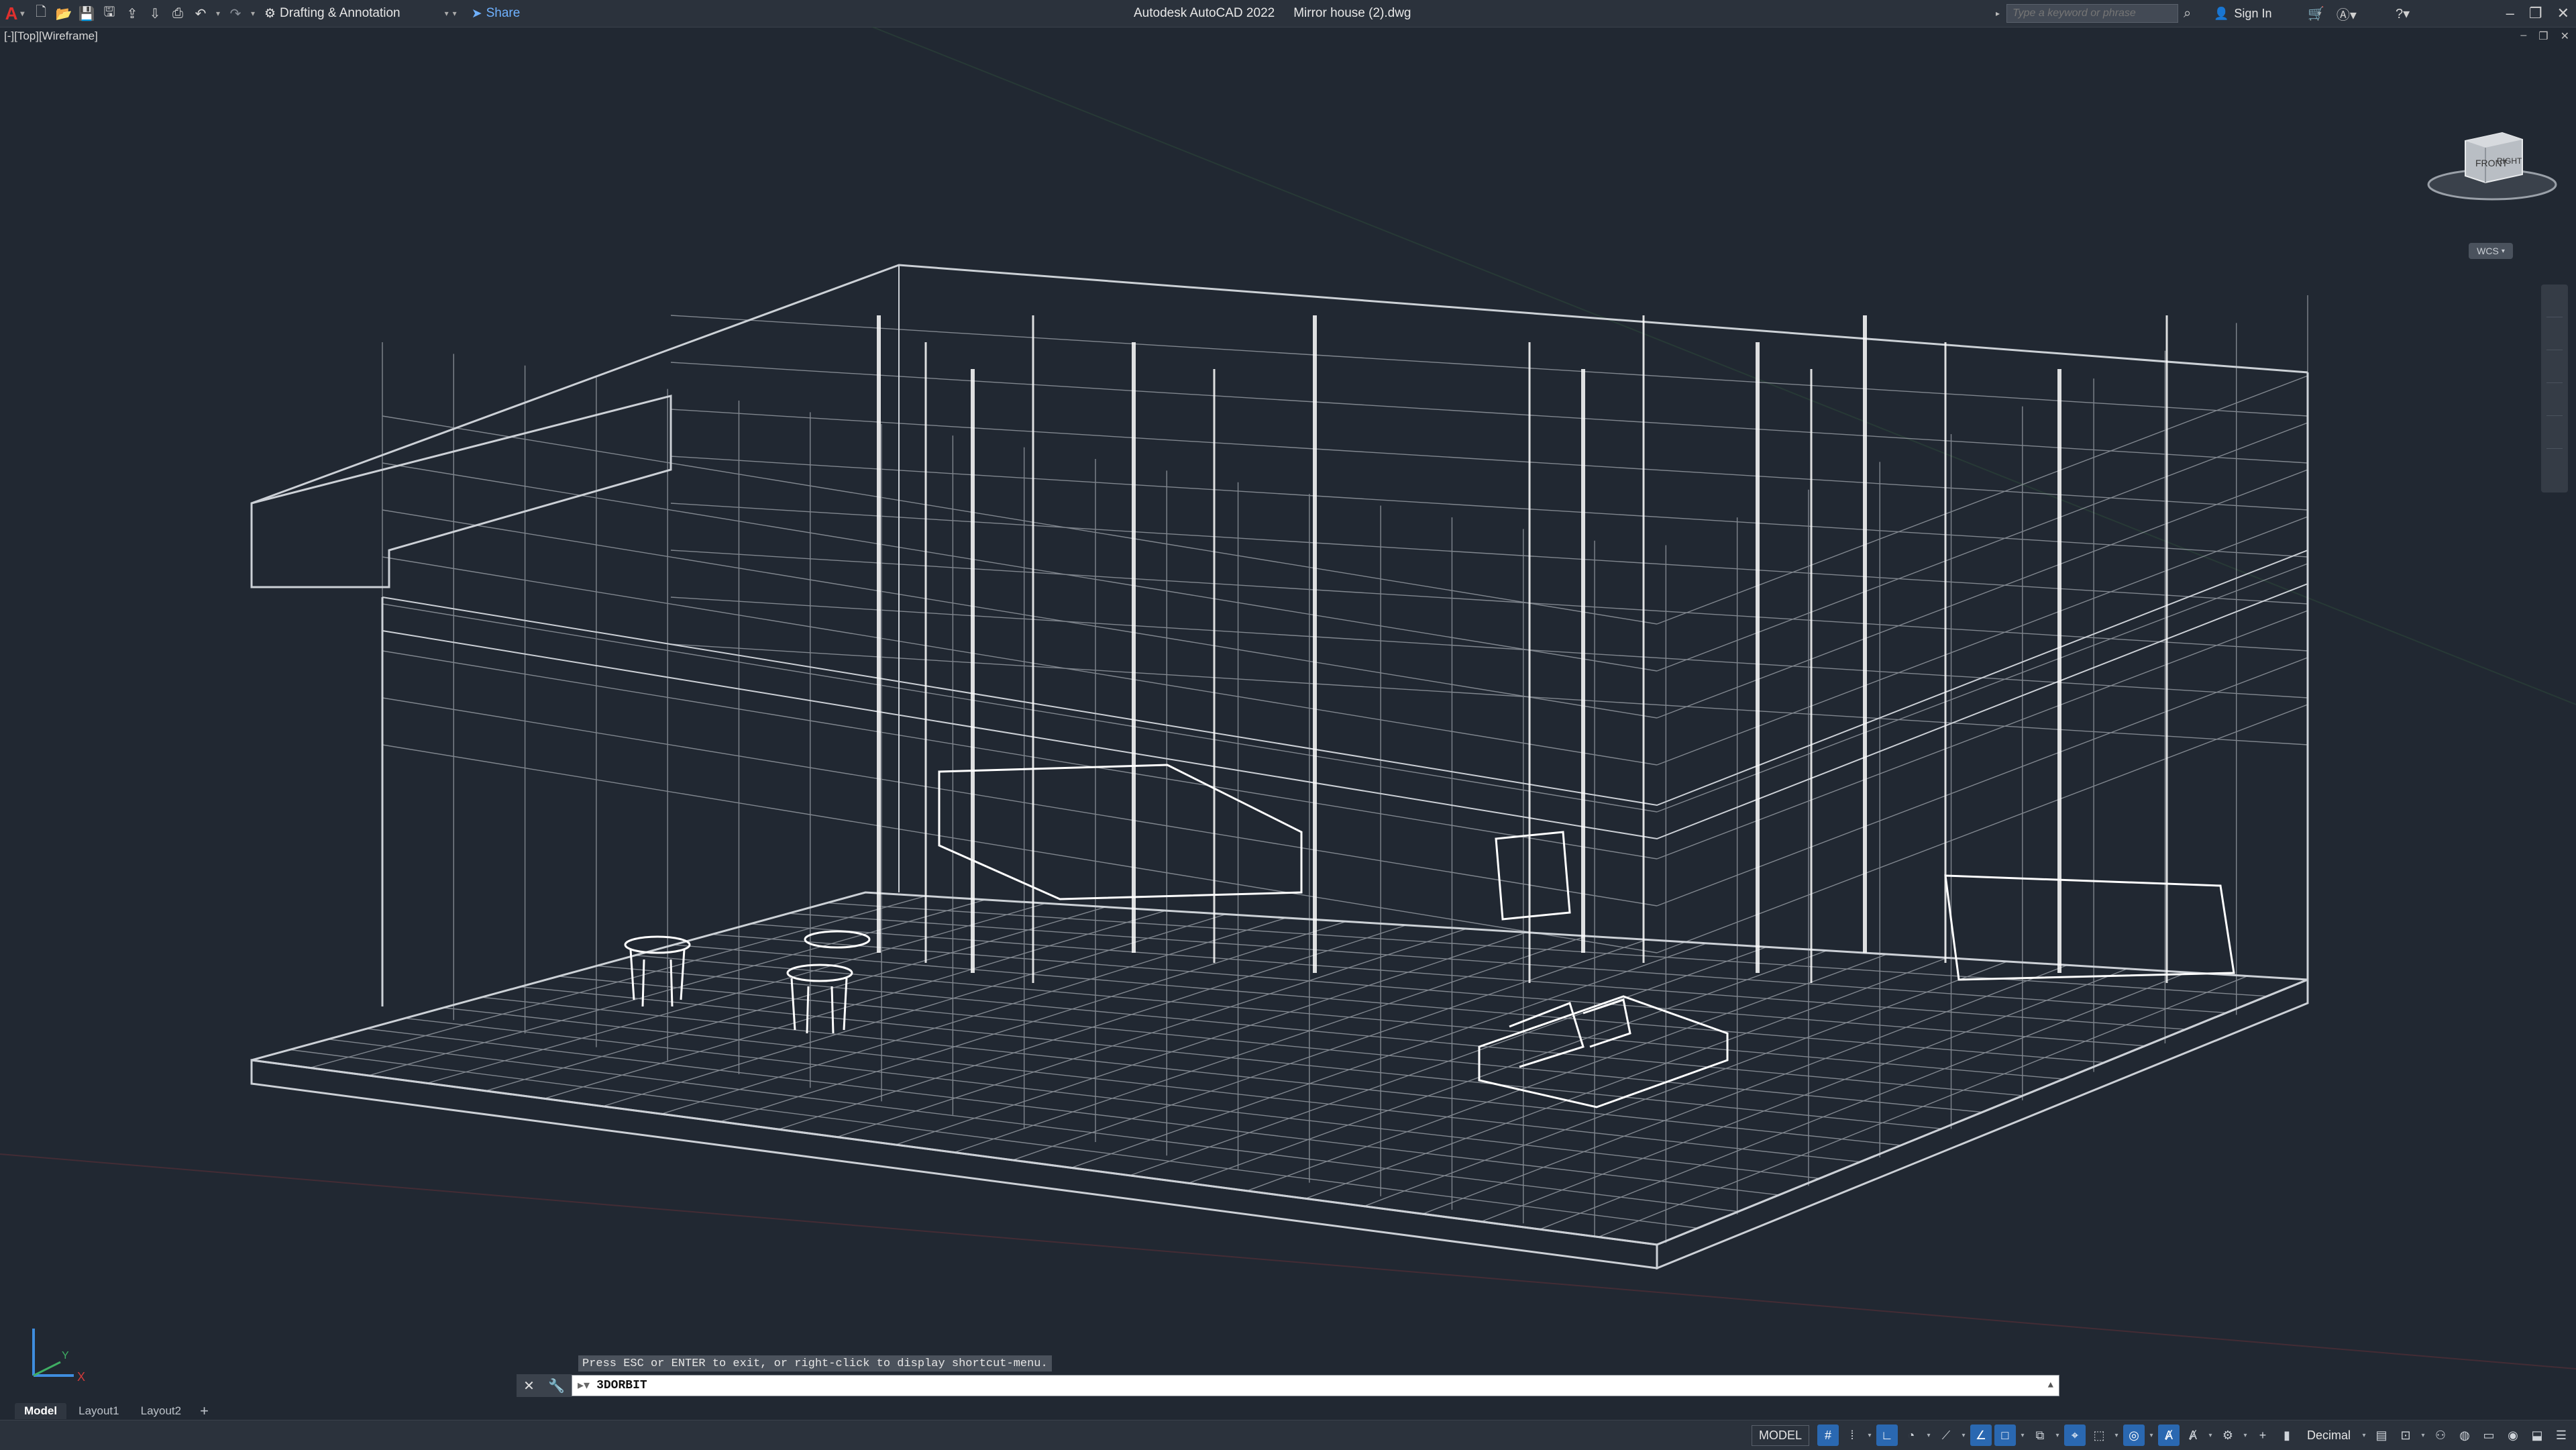  I want to click on customize-wrench-icon: 🔧, so click(556, 1386).